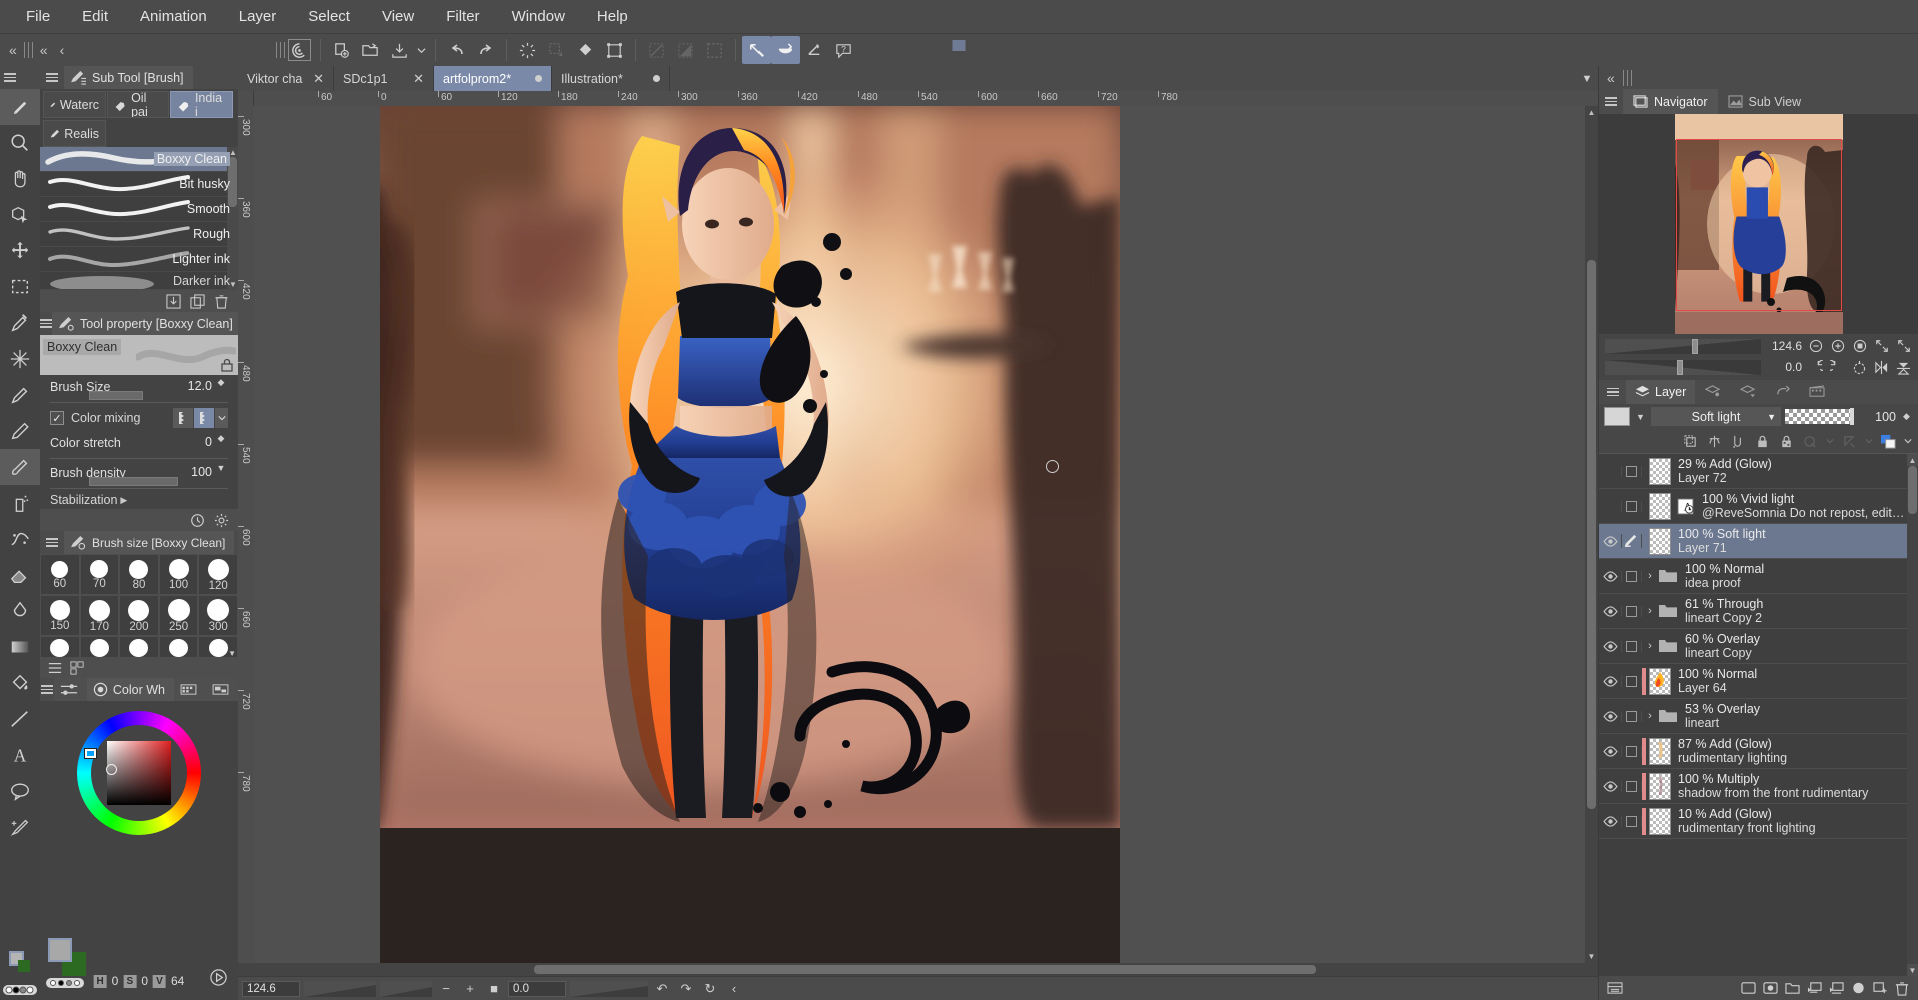  Describe the element at coordinates (99, 615) in the screenshot. I see `brush-size-170: 170` at that location.